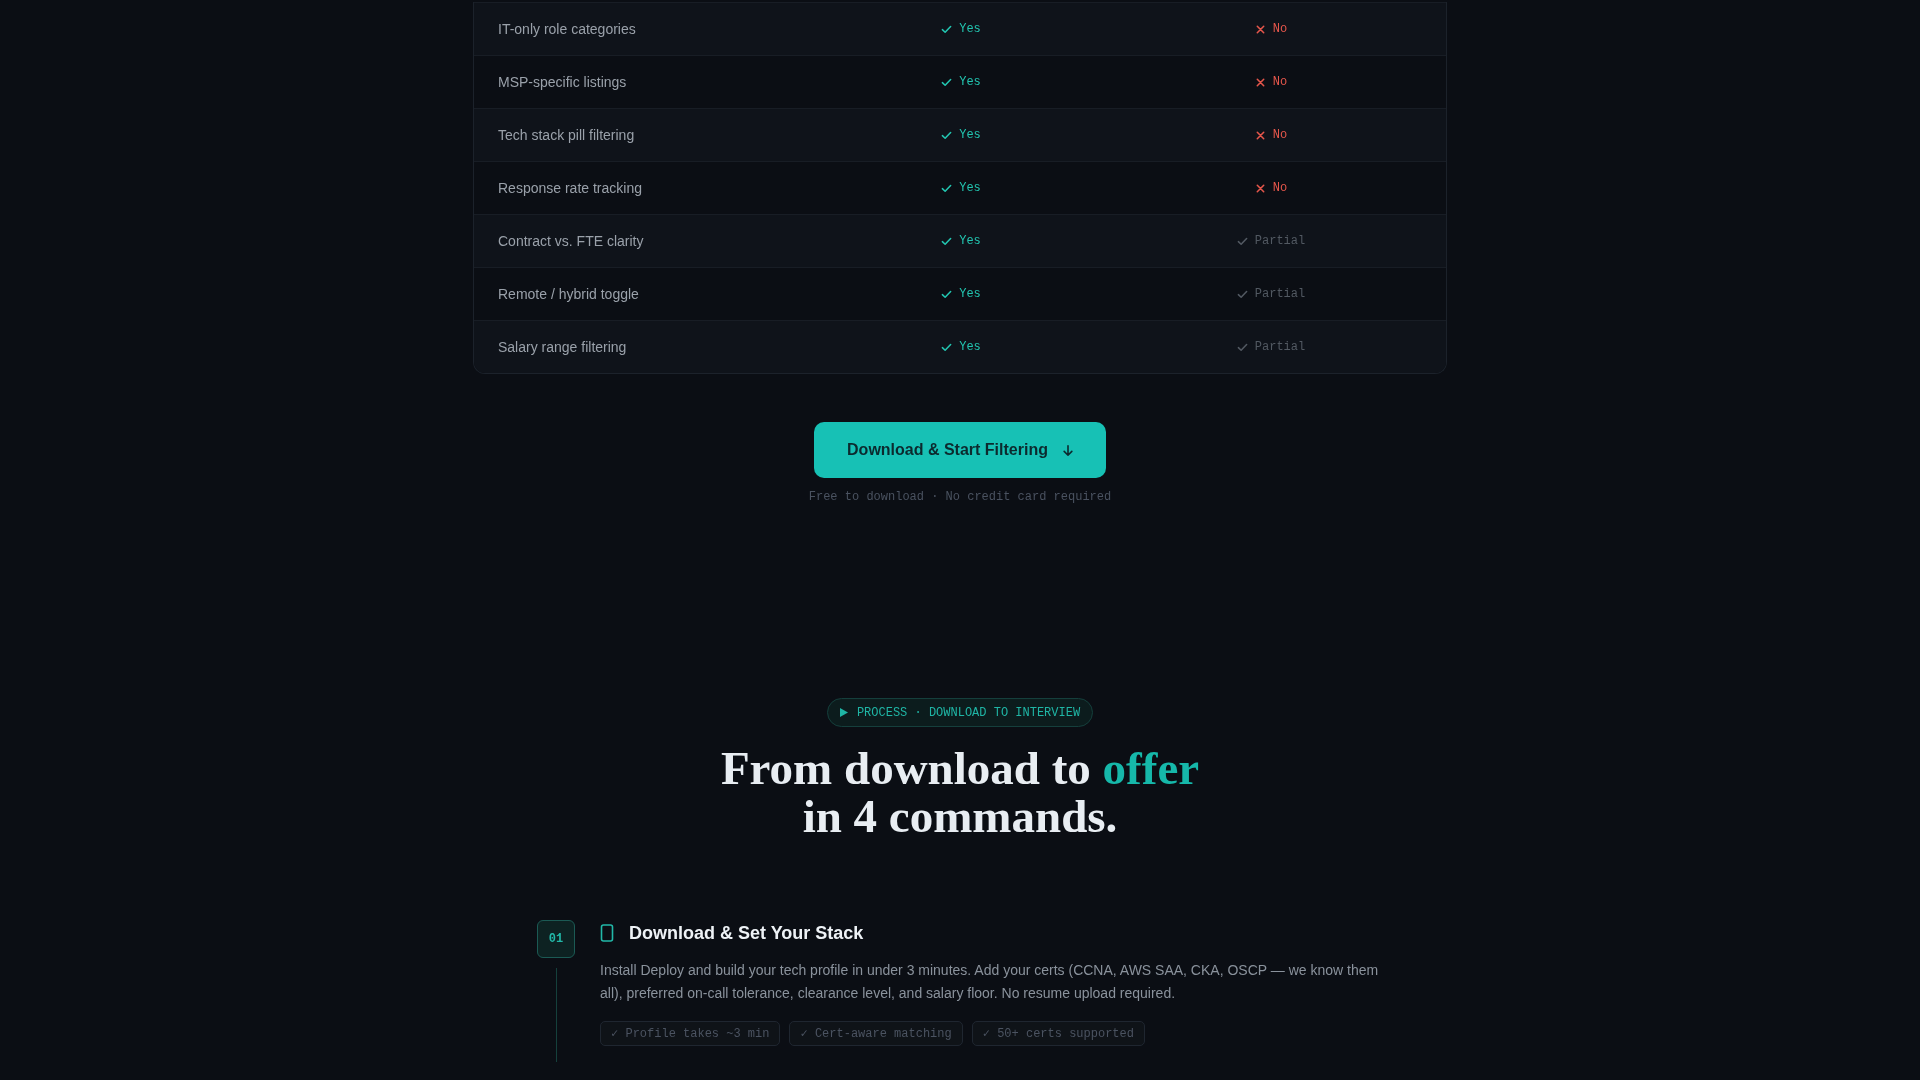 The image size is (1920, 1080). Describe the element at coordinates (607, 933) in the screenshot. I see `phone-icon` at that location.